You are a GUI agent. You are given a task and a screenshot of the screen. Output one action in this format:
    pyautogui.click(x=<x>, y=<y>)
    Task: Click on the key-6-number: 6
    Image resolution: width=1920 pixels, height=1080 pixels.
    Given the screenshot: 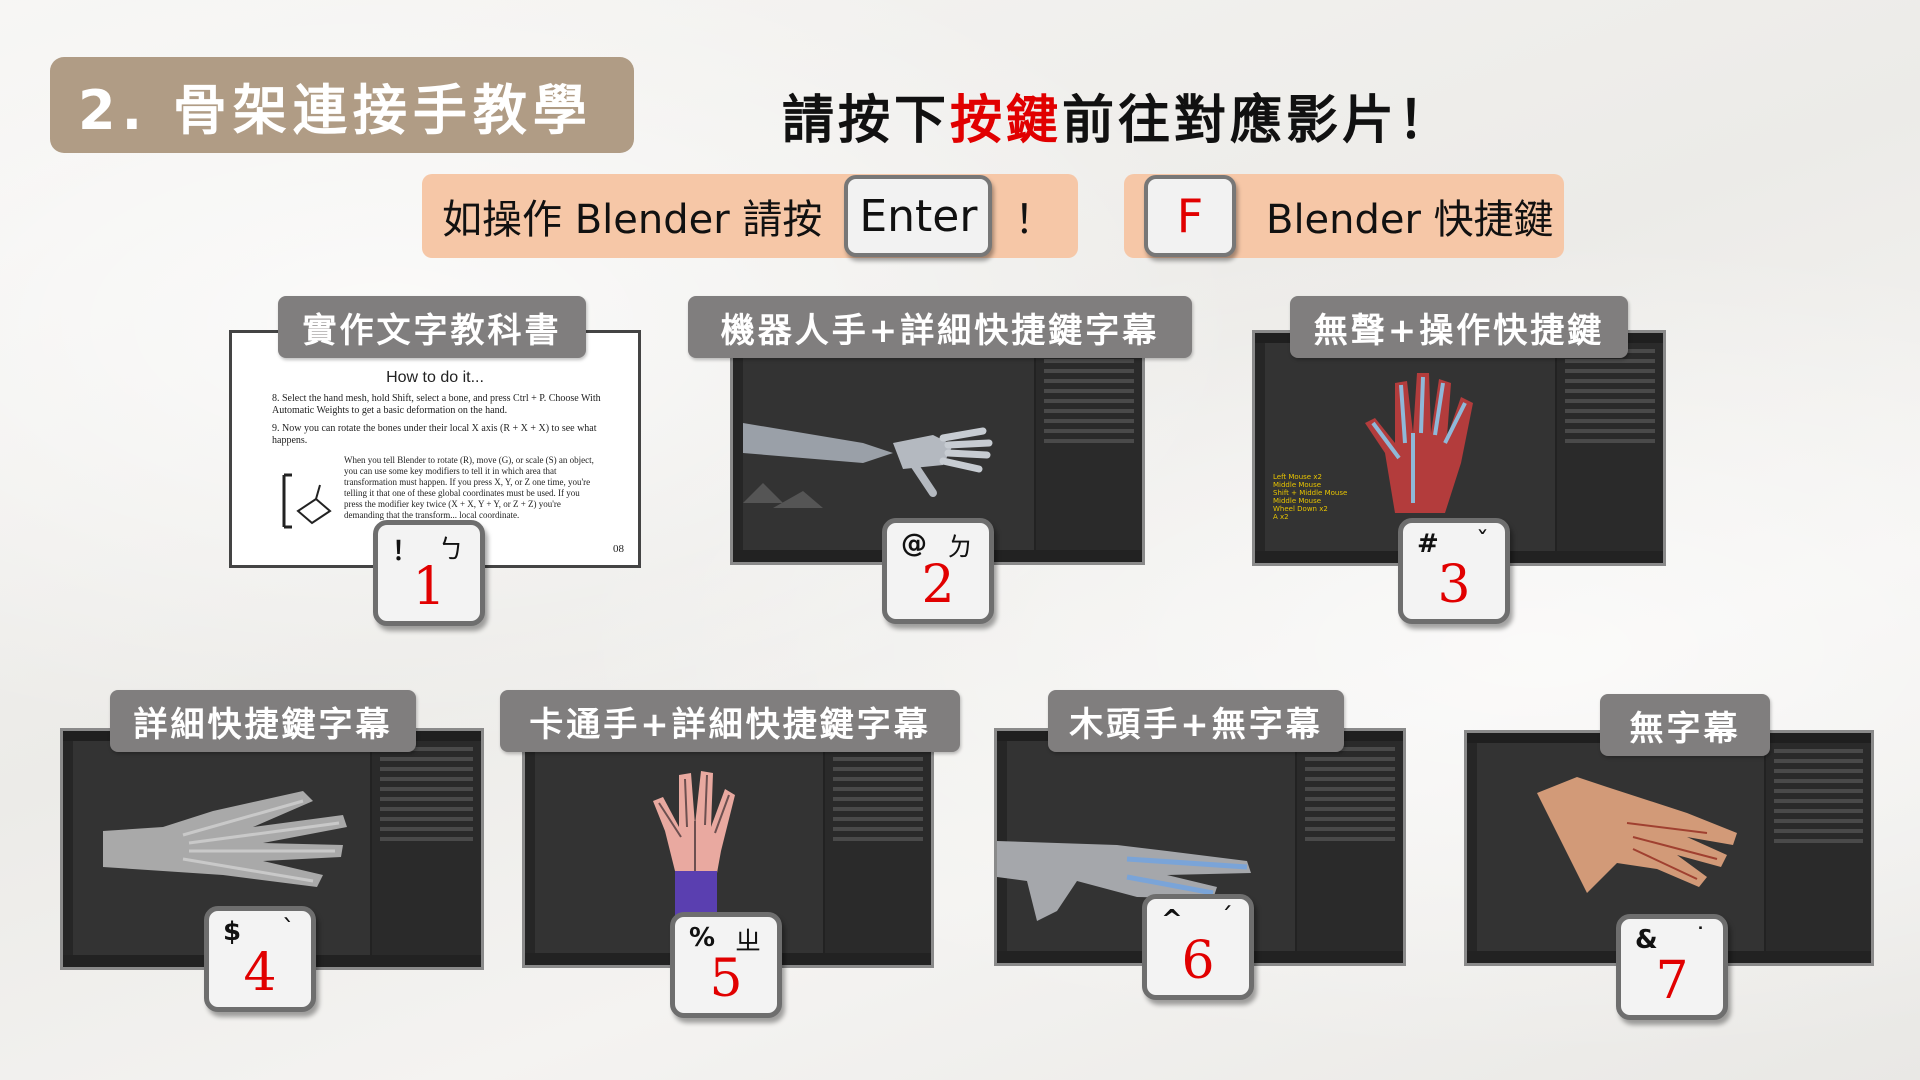 What is the action you would take?
    pyautogui.click(x=1198, y=961)
    